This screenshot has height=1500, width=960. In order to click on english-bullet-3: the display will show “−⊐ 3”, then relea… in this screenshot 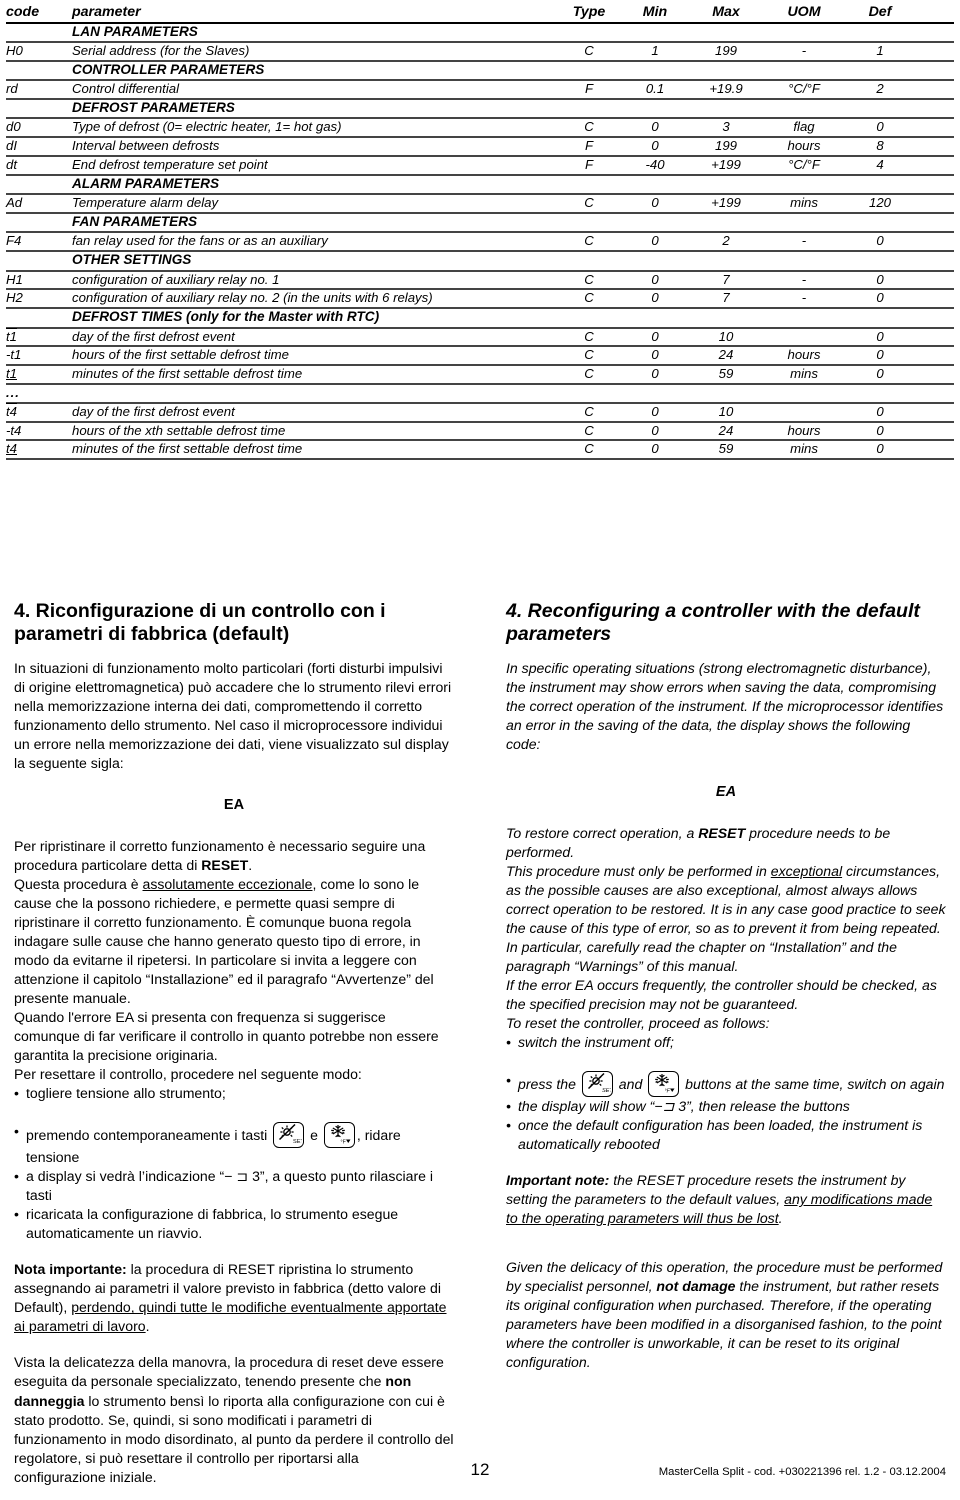, I will do `click(726, 1106)`.